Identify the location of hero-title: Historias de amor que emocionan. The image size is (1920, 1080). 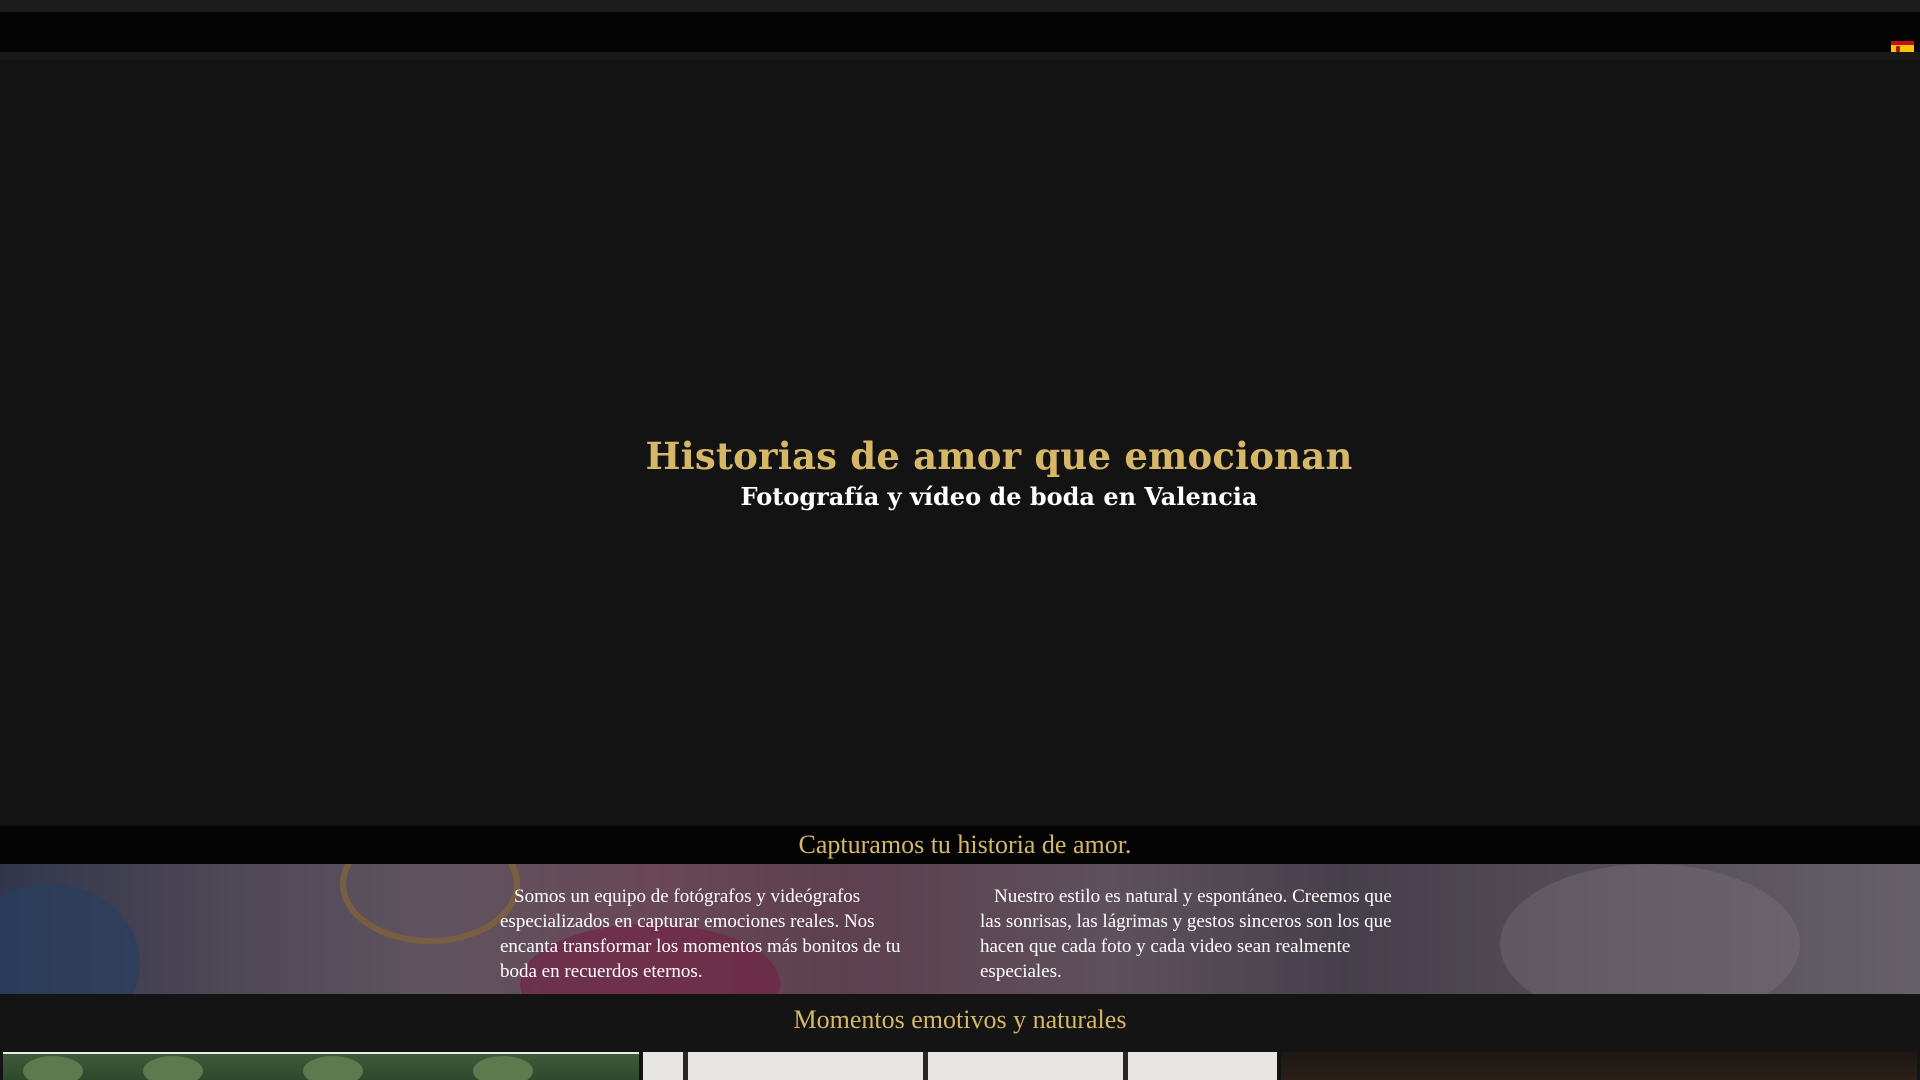
(999, 456).